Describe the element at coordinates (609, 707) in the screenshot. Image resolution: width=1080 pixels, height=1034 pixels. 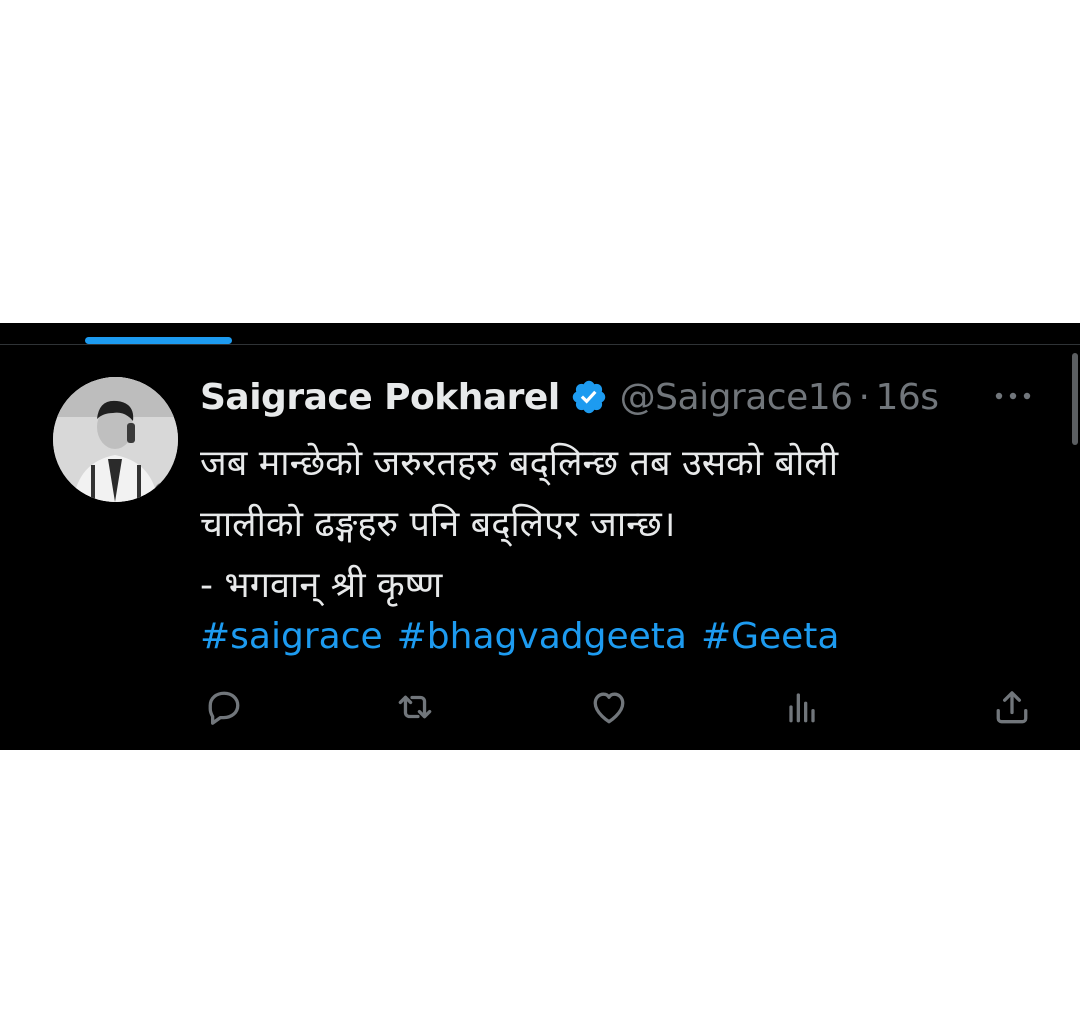
I see `like-icon` at that location.